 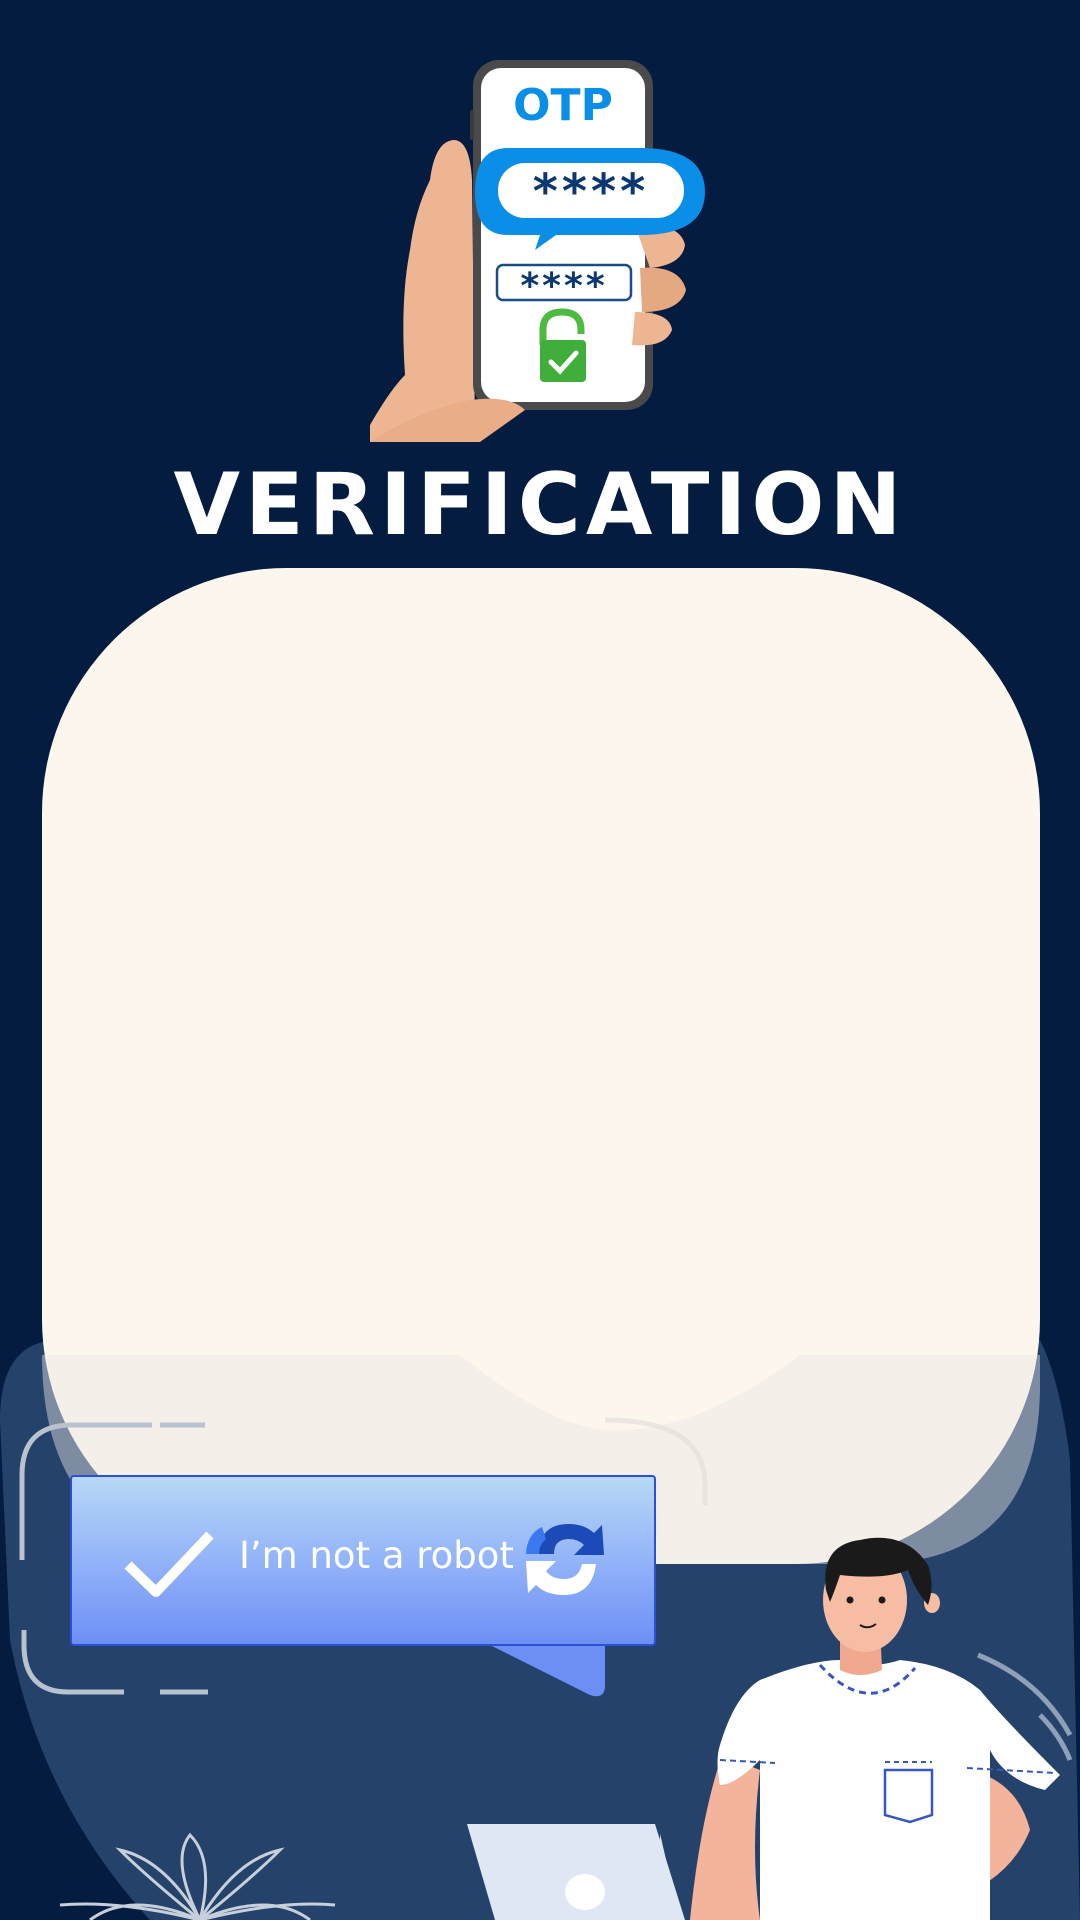 I want to click on captcha-widget: I’m not a robot, so click(x=363, y=1560).